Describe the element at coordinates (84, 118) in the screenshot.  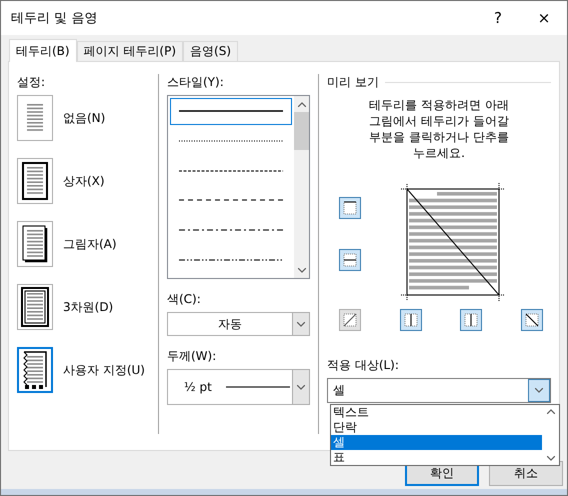
I see `setting-label: 없음(N)` at that location.